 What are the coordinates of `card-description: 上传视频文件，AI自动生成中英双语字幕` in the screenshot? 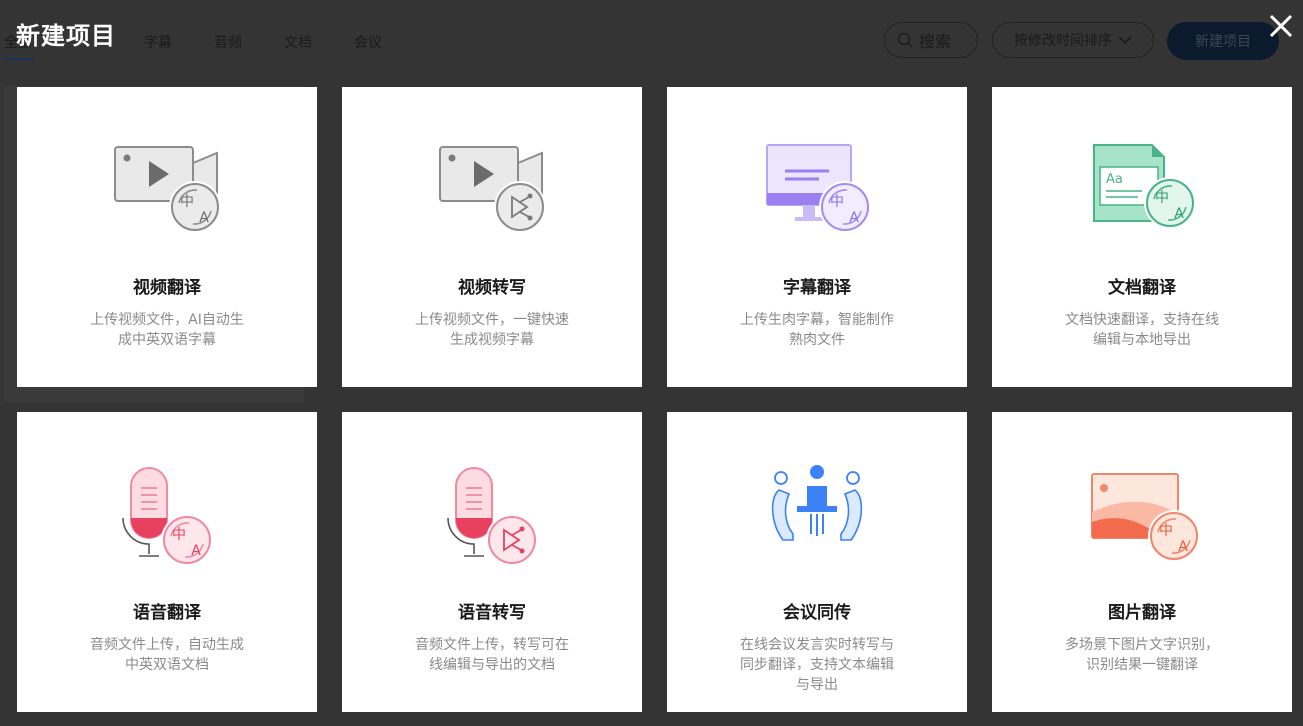 It's located at (167, 330).